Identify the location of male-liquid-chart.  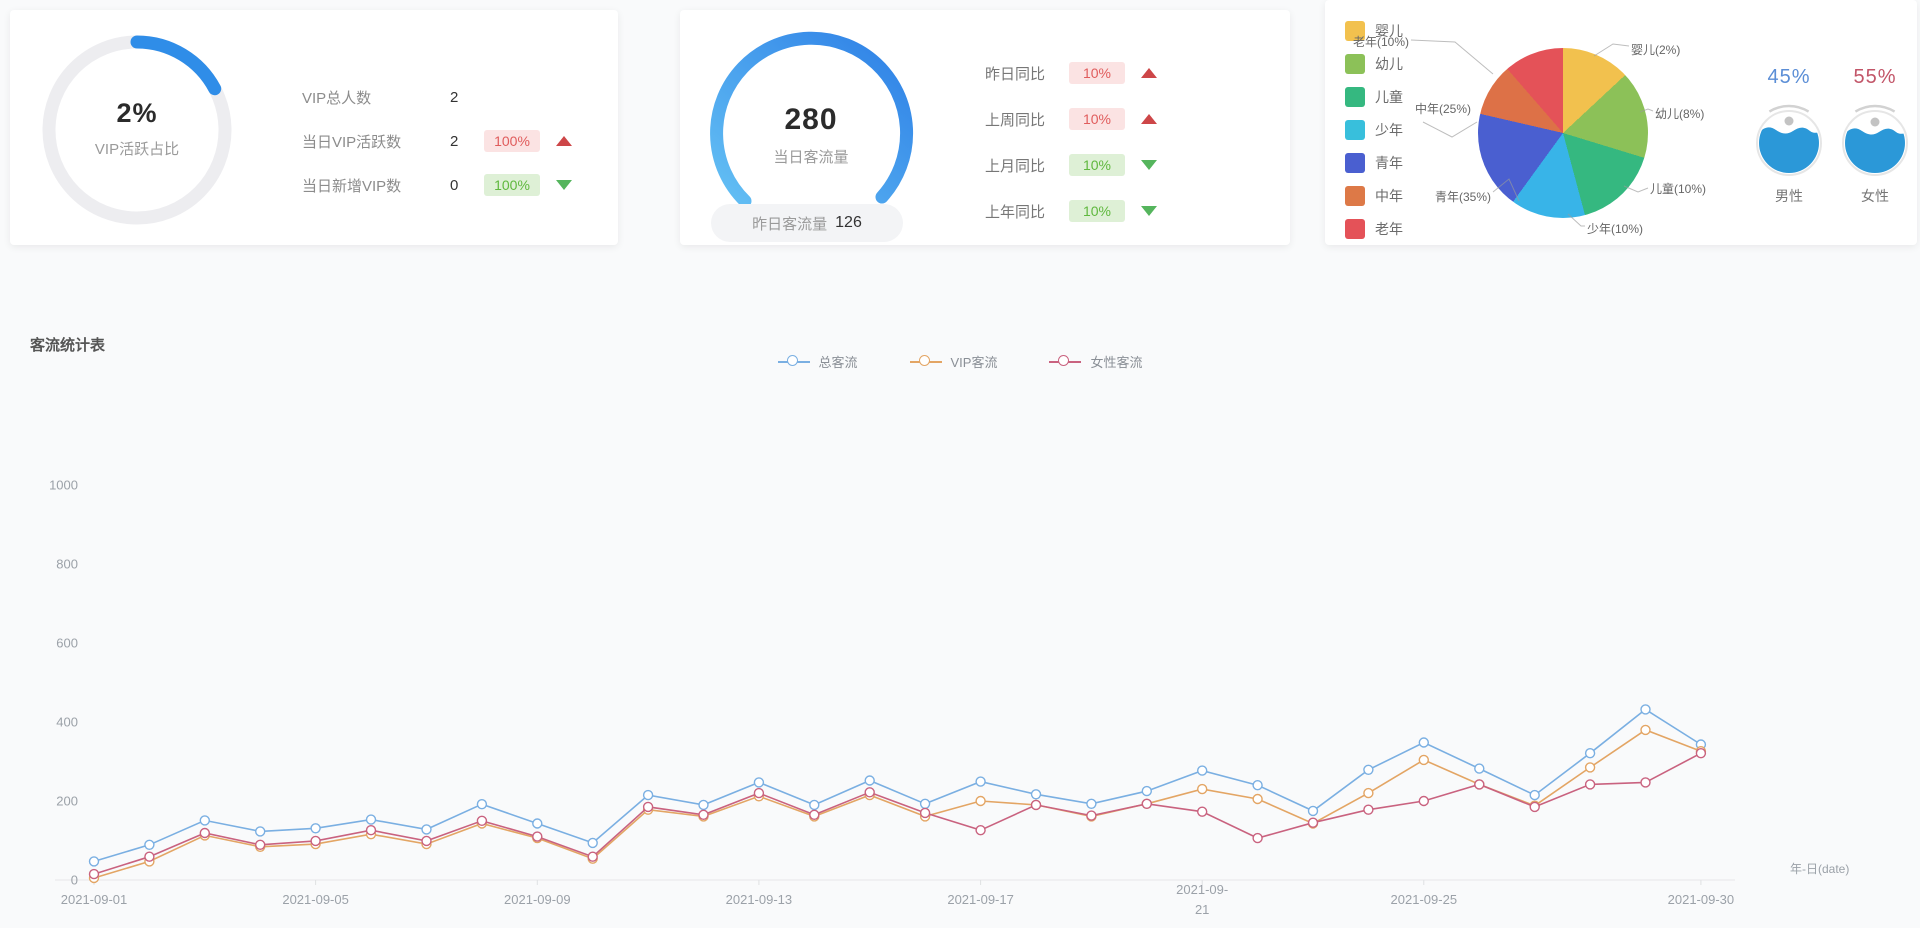
(1789, 143).